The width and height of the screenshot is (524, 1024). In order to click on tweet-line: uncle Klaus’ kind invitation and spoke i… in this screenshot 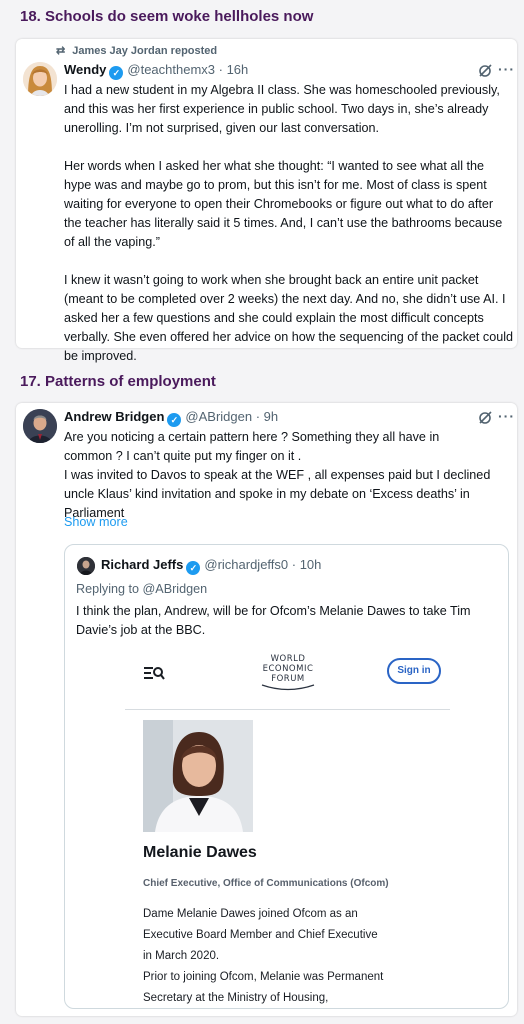, I will do `click(267, 494)`.